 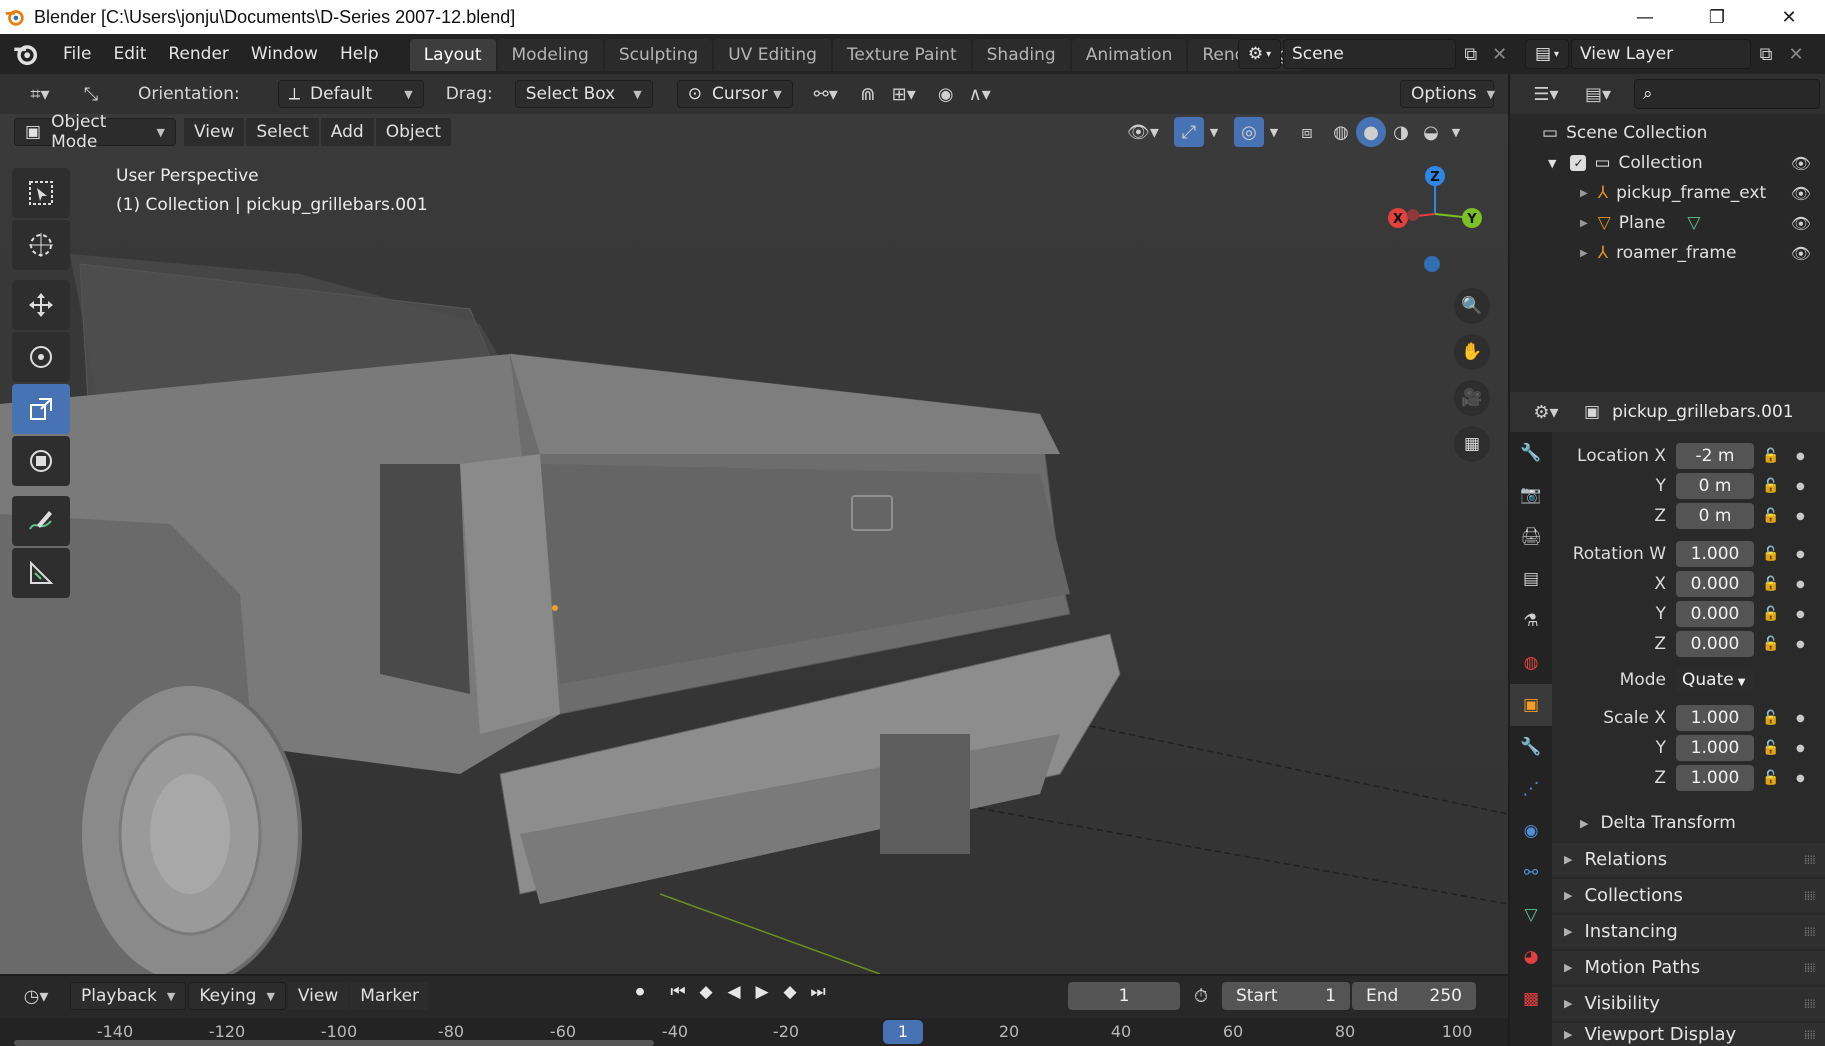 I want to click on scale-tool-icon: ⤡, so click(x=91, y=94).